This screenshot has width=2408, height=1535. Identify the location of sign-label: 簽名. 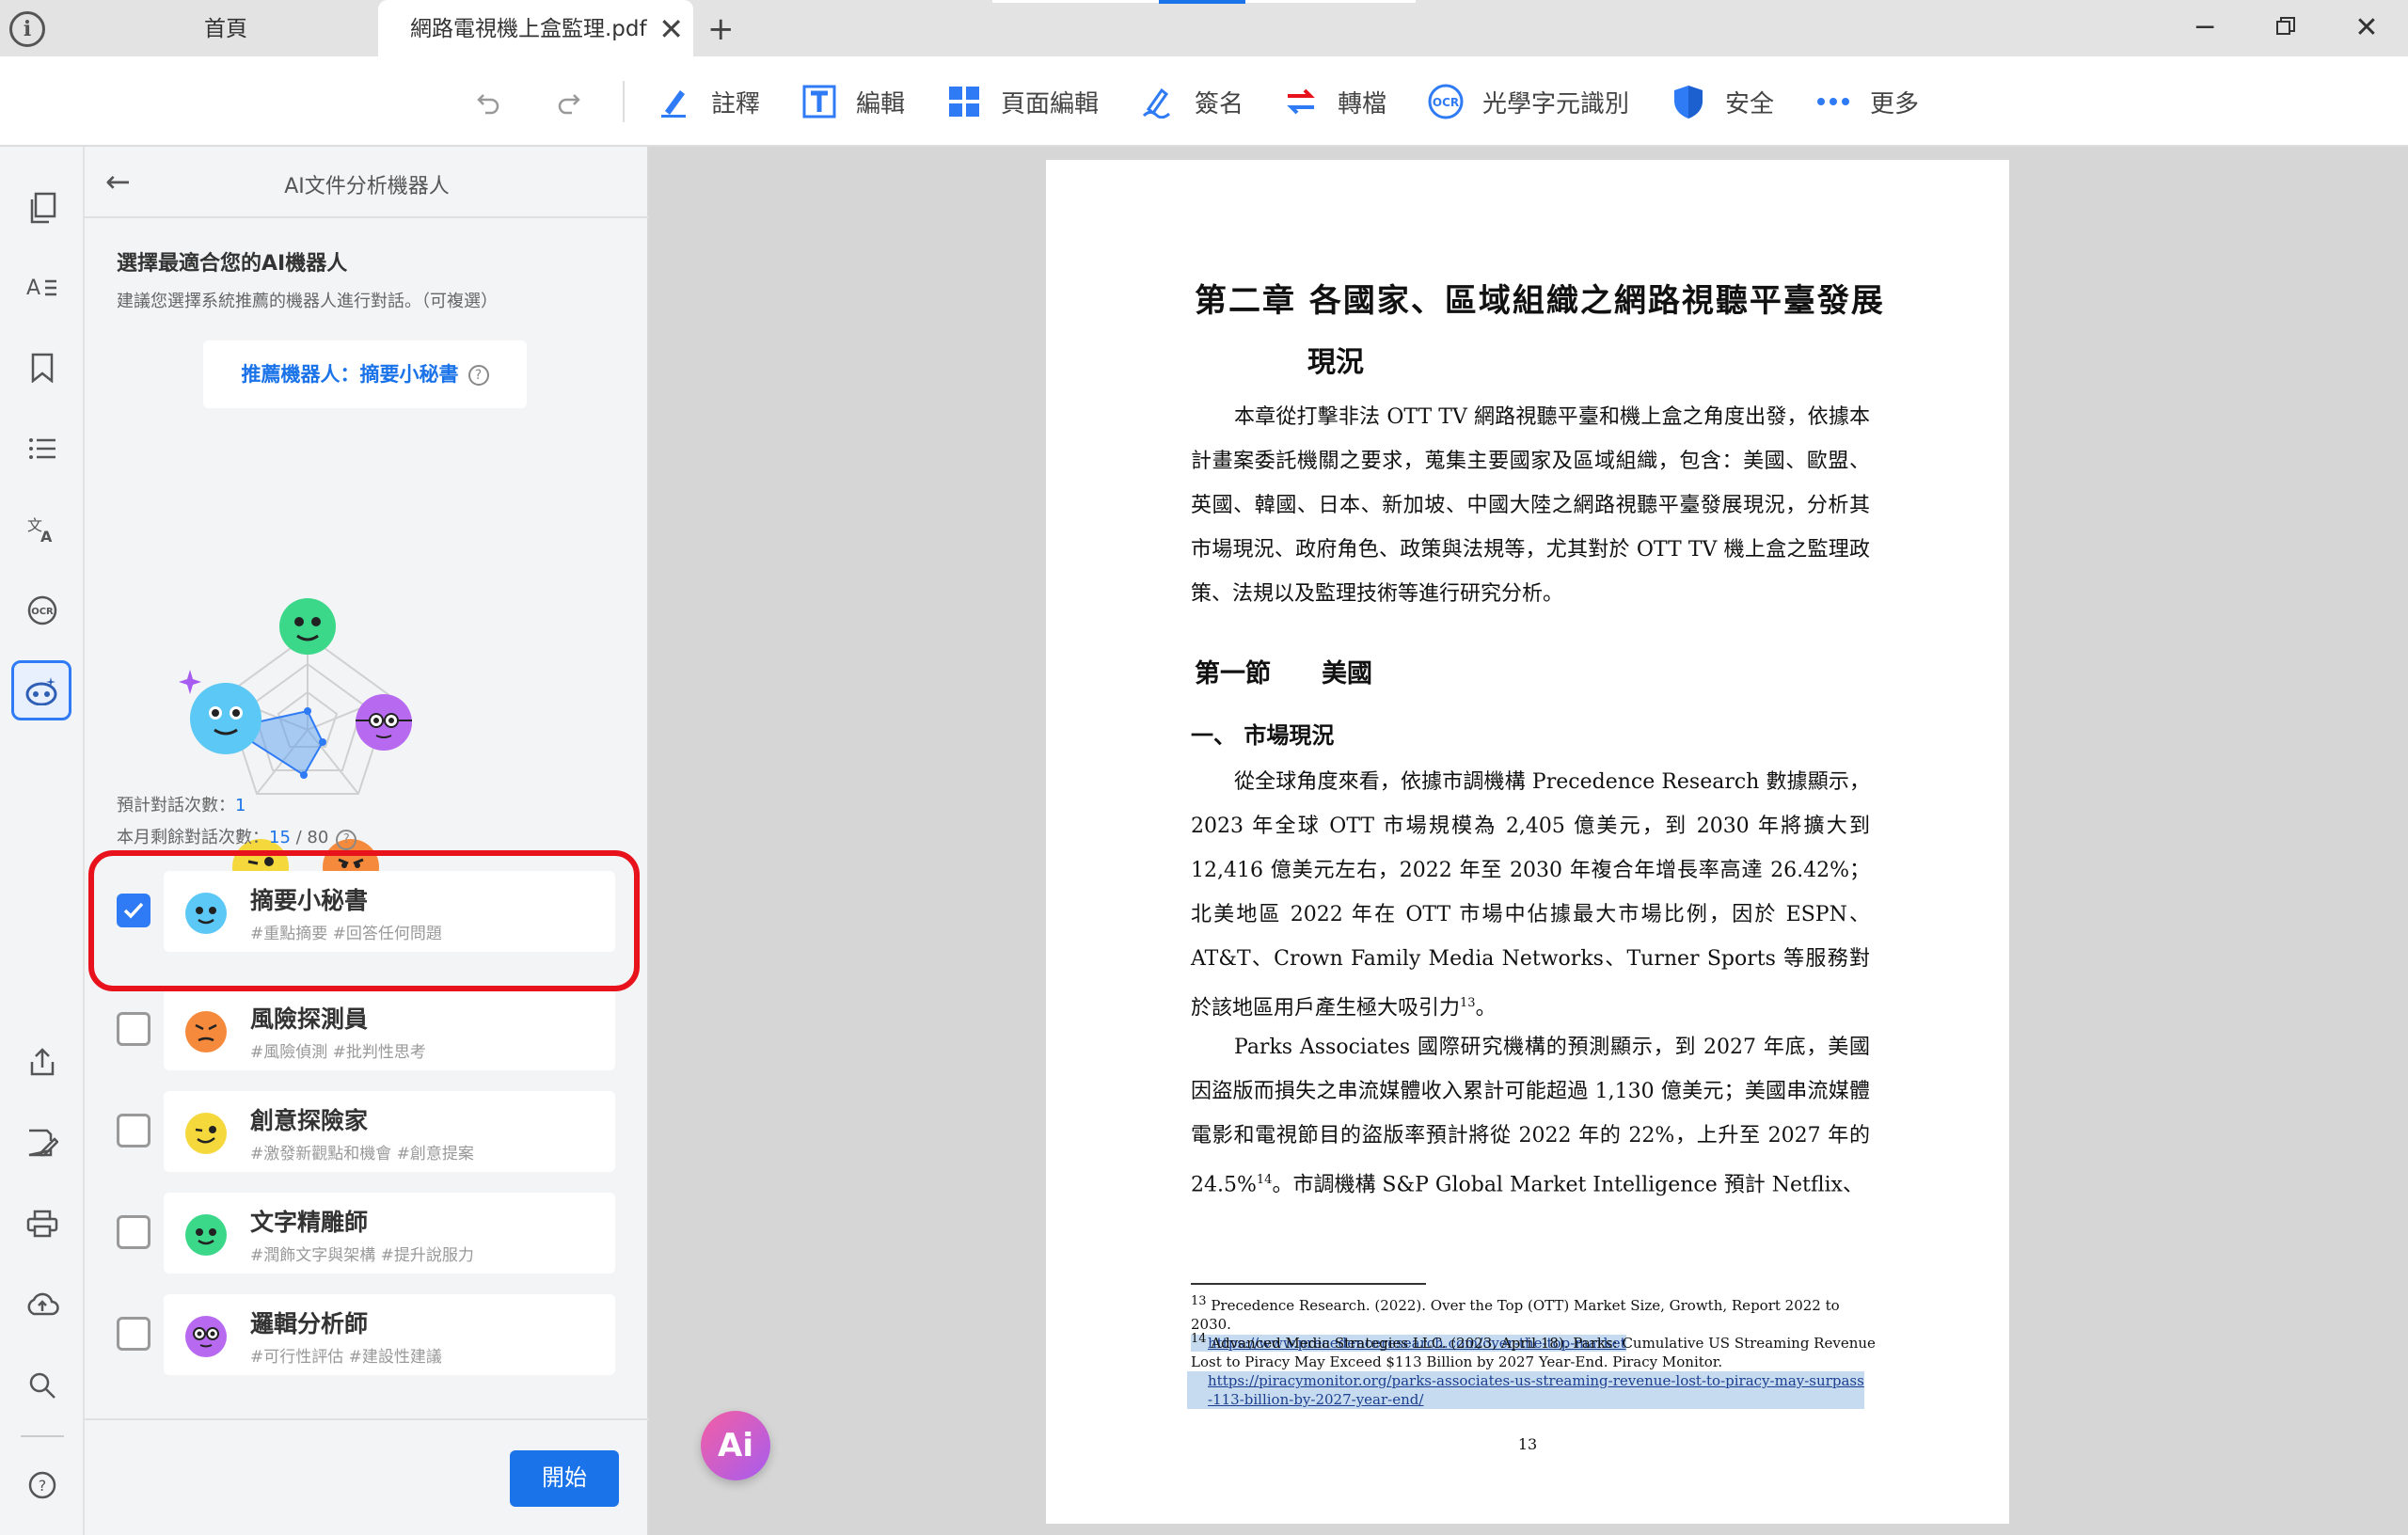
(1220, 104).